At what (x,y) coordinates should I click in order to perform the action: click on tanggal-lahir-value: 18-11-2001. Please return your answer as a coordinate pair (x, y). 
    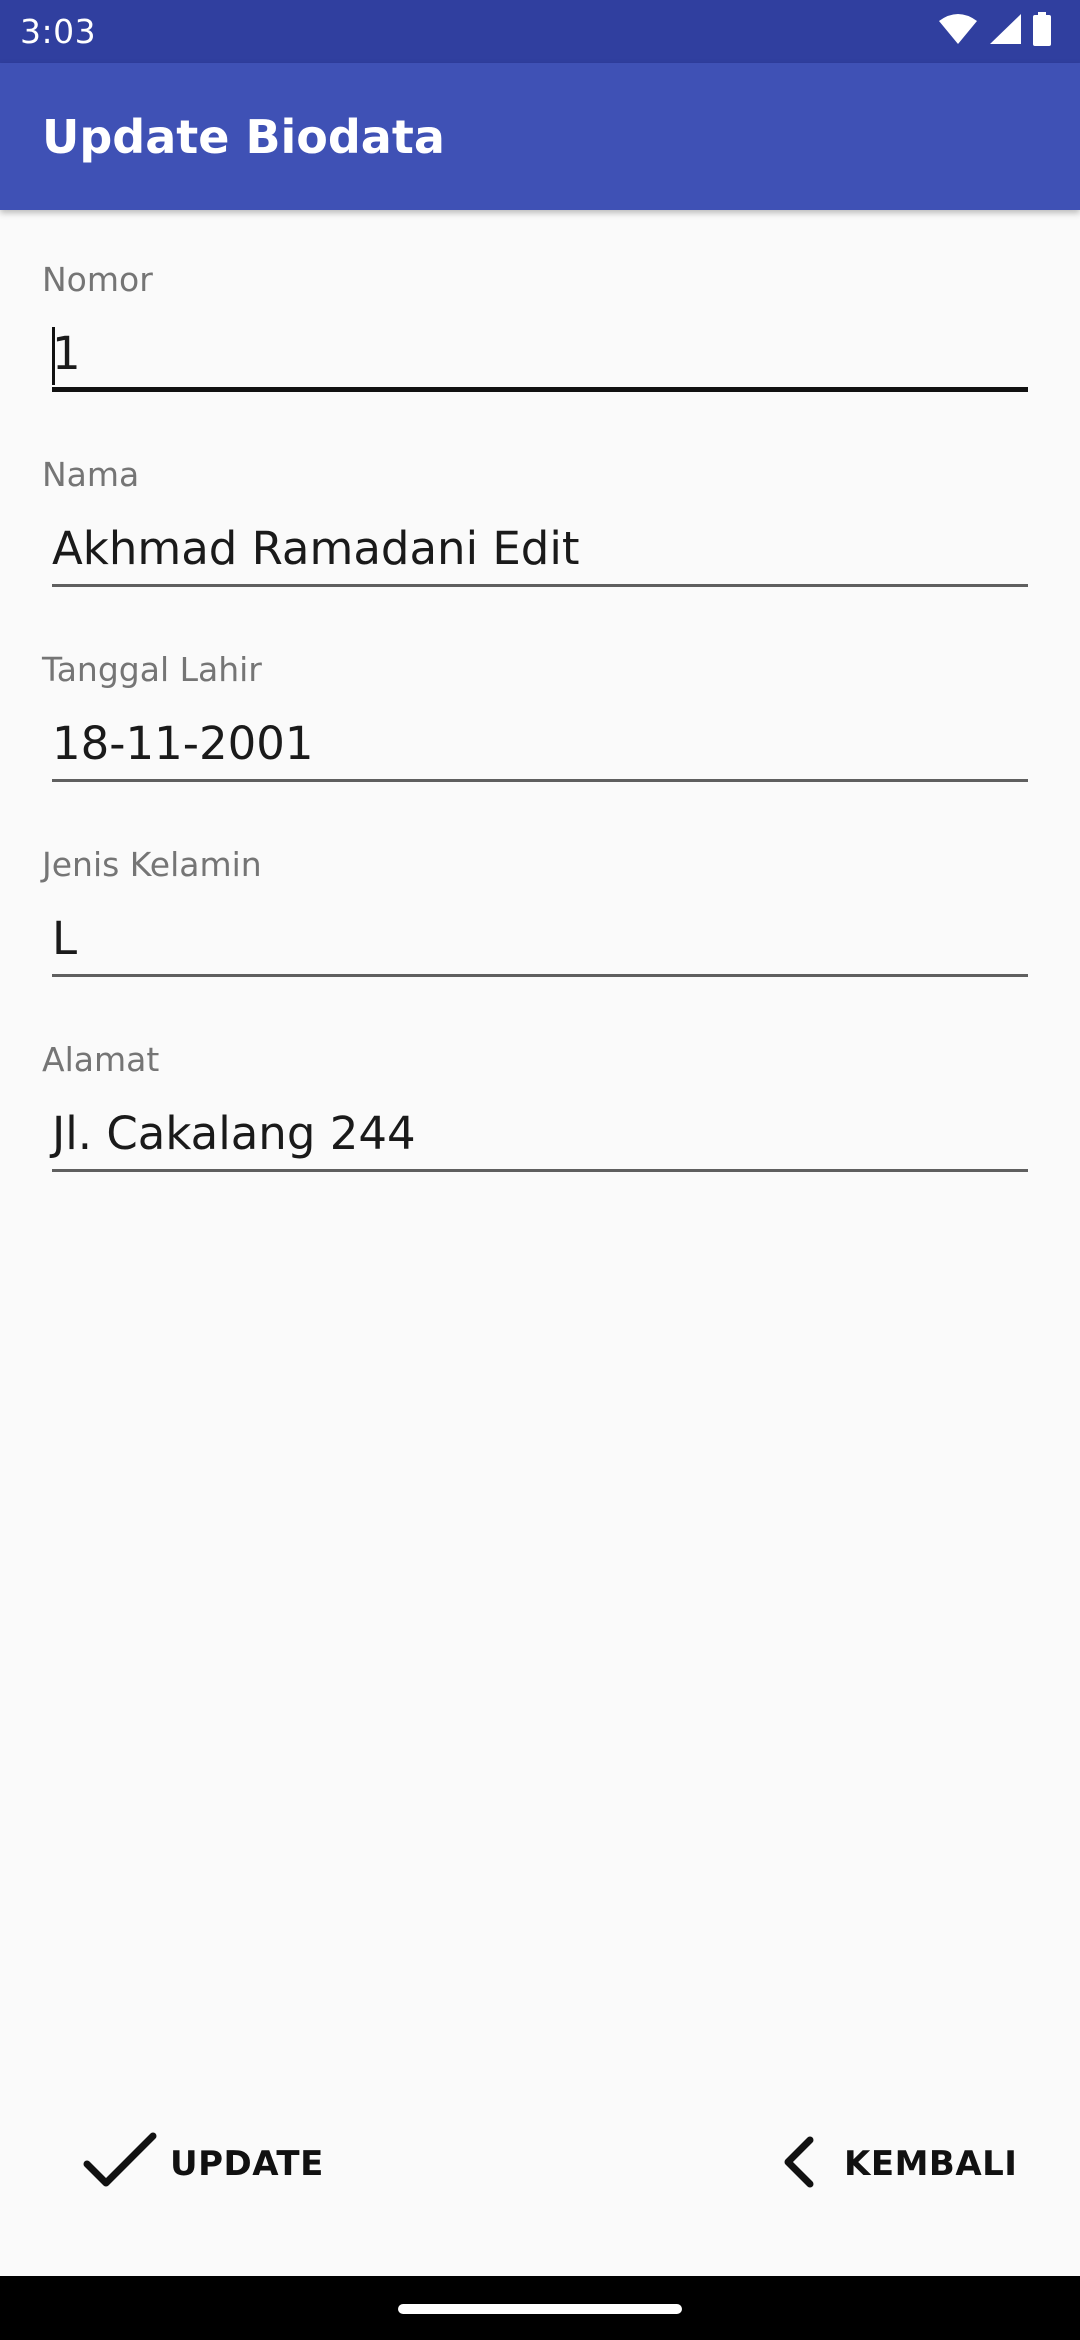
    Looking at the image, I should click on (183, 743).